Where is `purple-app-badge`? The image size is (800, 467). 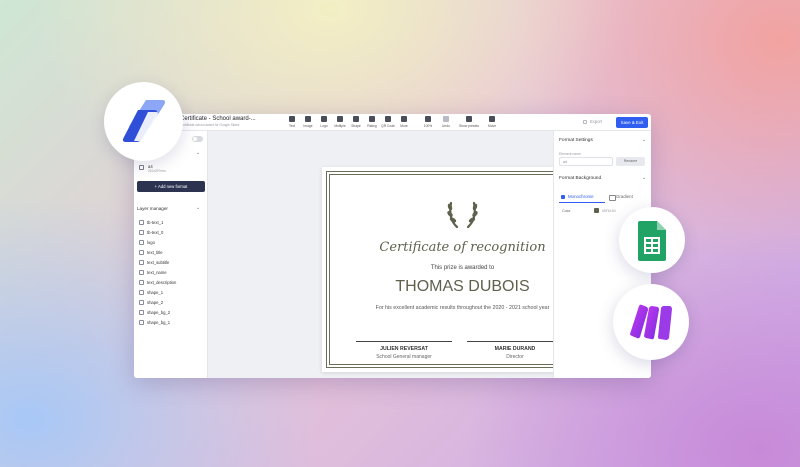
purple-app-badge is located at coordinates (651, 322).